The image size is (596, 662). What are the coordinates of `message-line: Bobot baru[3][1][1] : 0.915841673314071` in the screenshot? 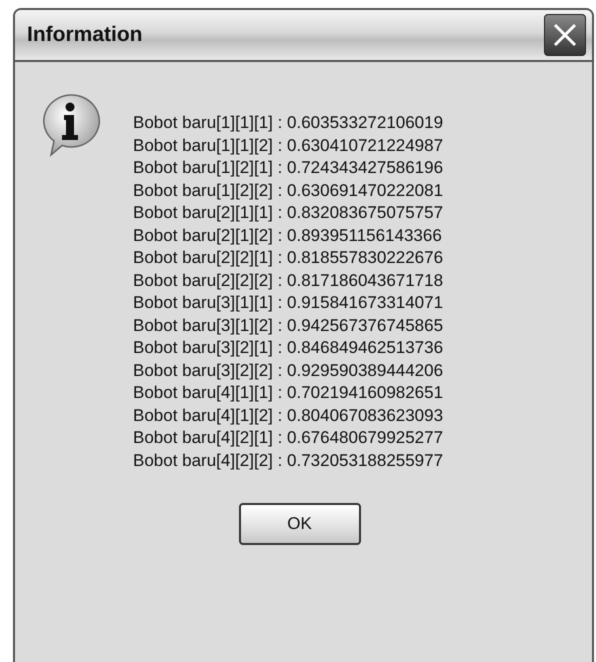 It's located at (288, 303).